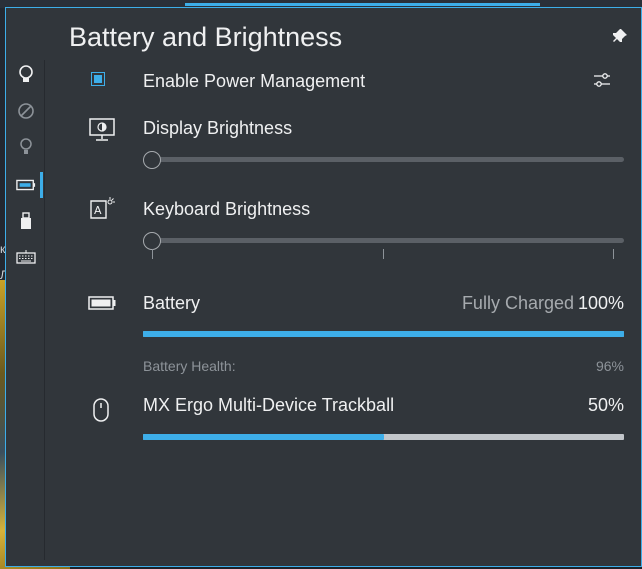 The image size is (642, 569). What do you see at coordinates (362, 4) in the screenshot?
I see `desktop-active-task-indicator` at bounding box center [362, 4].